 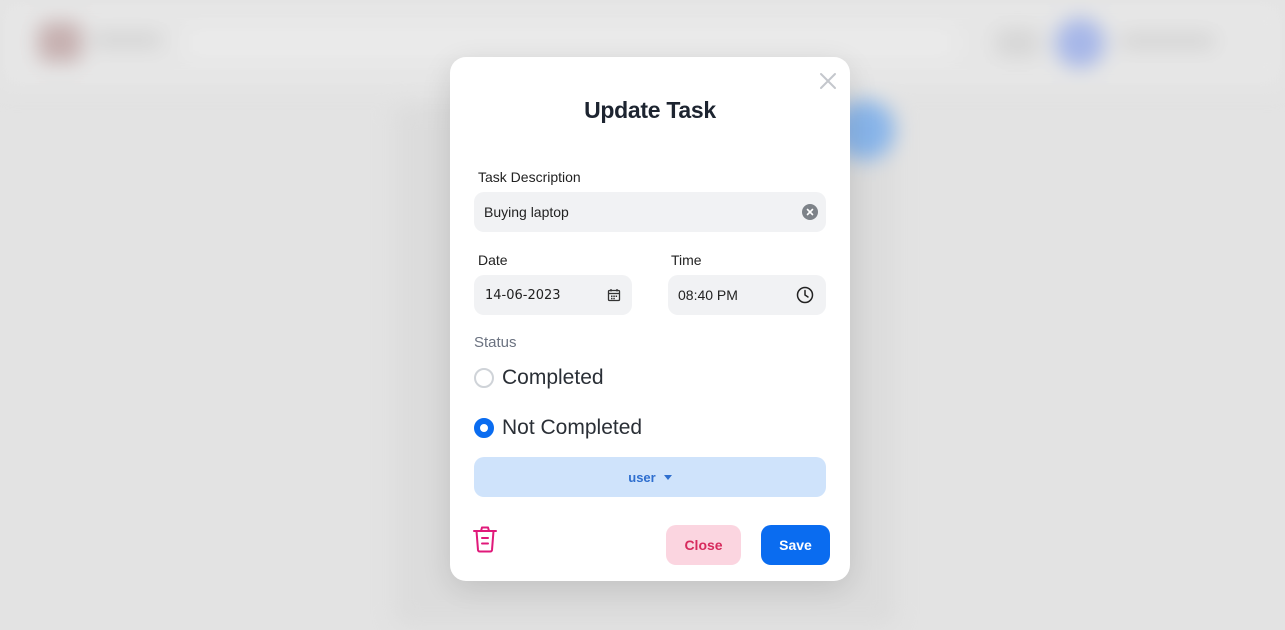 What do you see at coordinates (667, 477) in the screenshot?
I see `chevron-down-icon` at bounding box center [667, 477].